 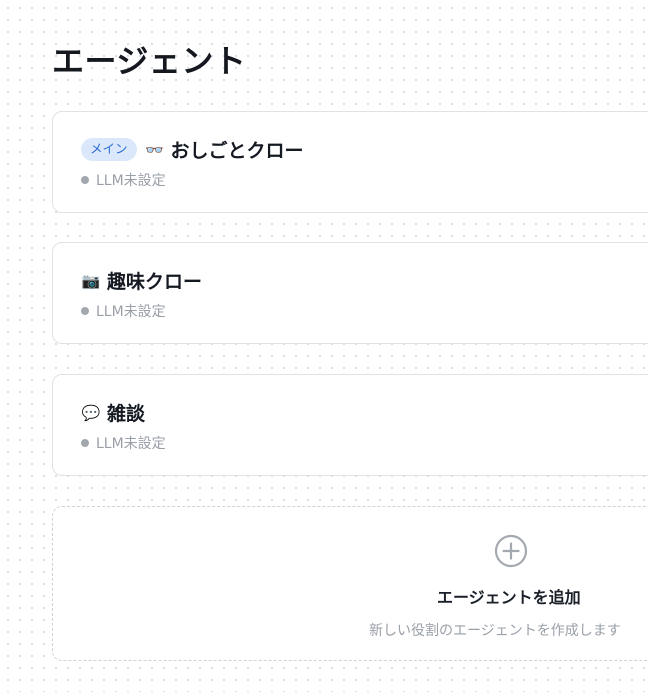 I want to click on camera-icon: 📷, so click(x=91, y=280).